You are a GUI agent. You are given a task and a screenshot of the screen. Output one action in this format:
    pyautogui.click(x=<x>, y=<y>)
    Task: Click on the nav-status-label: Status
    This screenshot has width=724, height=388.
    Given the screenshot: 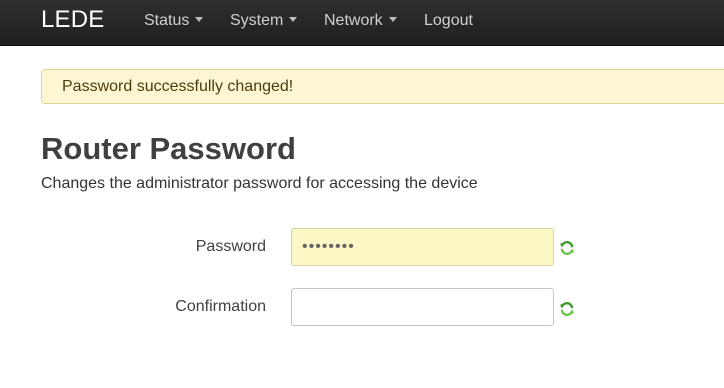 What is the action you would take?
    pyautogui.click(x=167, y=20)
    